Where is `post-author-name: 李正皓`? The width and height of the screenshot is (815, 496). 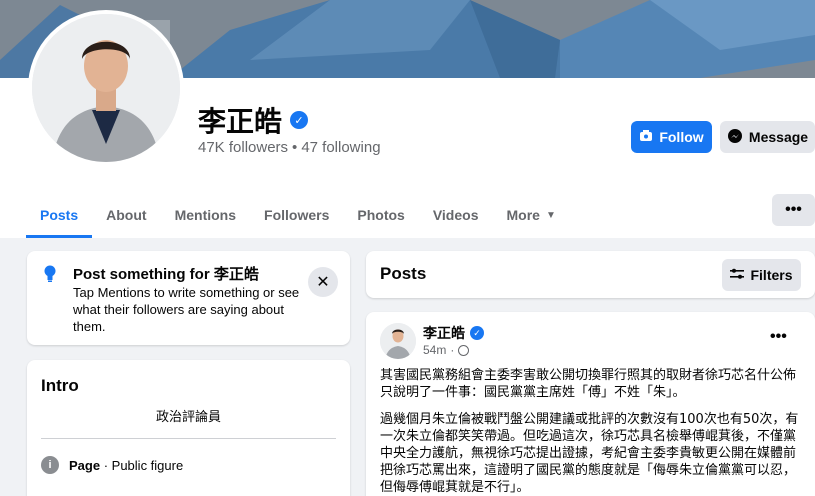 post-author-name: 李正皓 is located at coordinates (444, 333).